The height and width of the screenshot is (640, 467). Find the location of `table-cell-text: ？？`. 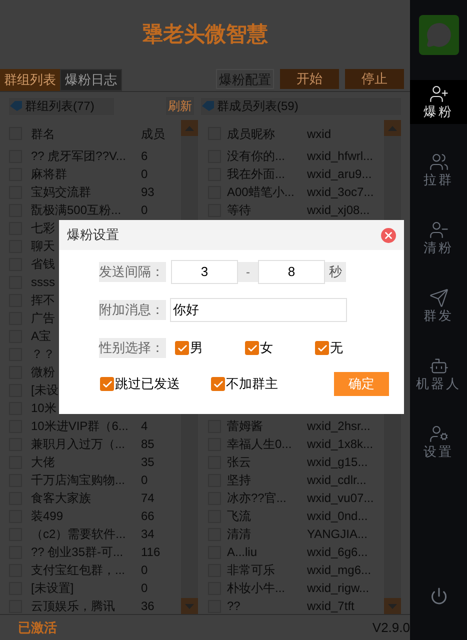

table-cell-text: ？？ is located at coordinates (43, 354).